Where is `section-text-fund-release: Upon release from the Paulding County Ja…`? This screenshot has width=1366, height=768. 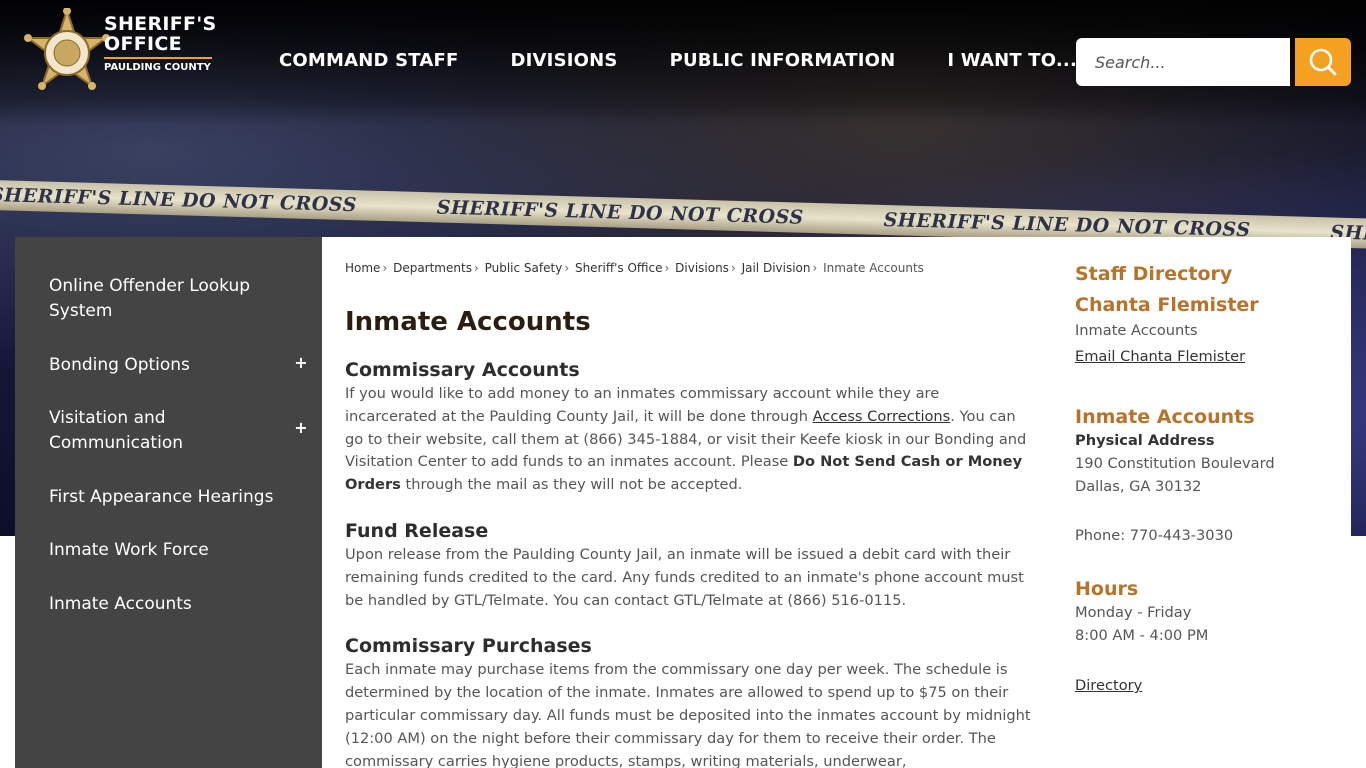
section-text-fund-release: Upon release from the Paulding County Ja… is located at coordinates (684, 577).